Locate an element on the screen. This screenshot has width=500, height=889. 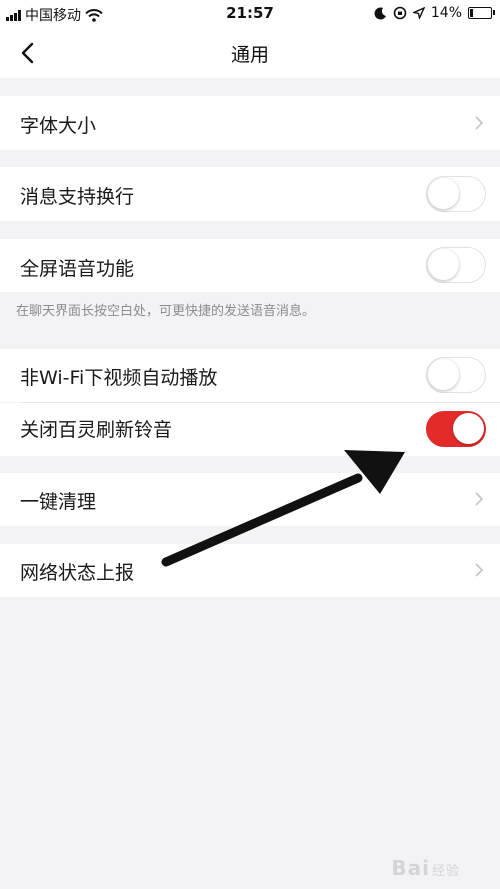
setting-label: 一键清理 is located at coordinates (58, 502).